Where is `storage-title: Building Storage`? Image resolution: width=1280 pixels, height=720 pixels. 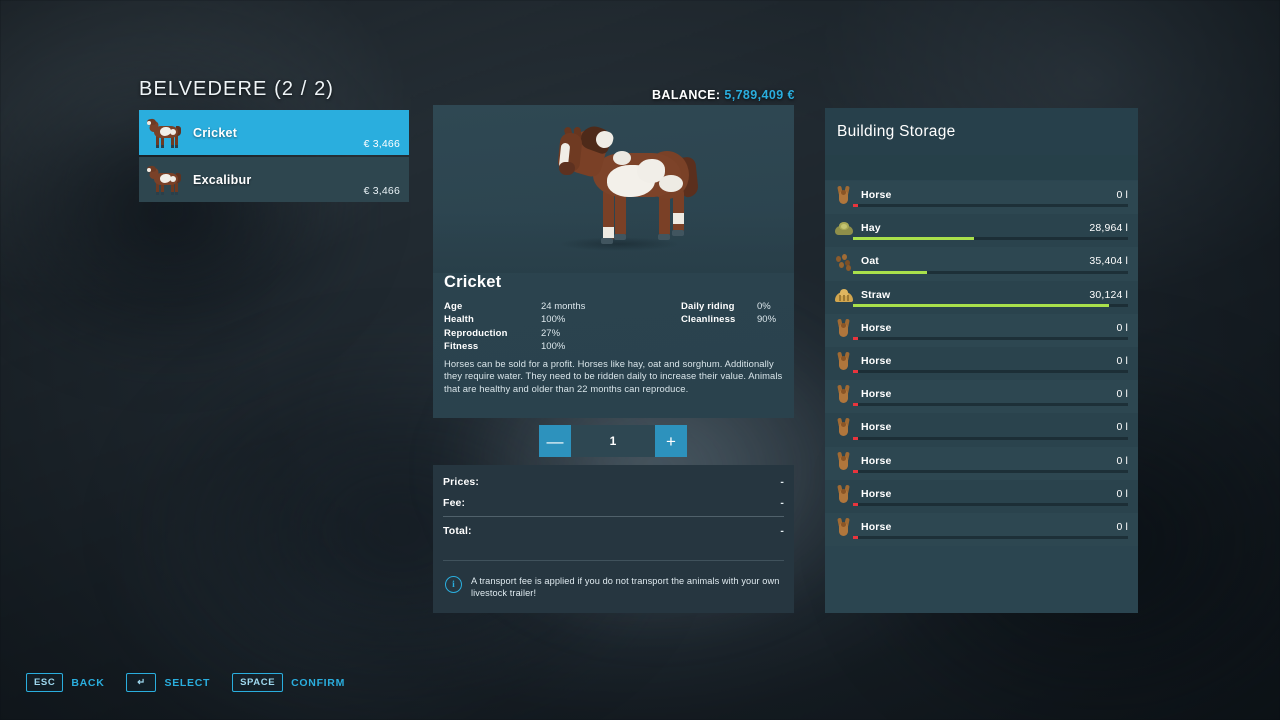 storage-title: Building Storage is located at coordinates (896, 131).